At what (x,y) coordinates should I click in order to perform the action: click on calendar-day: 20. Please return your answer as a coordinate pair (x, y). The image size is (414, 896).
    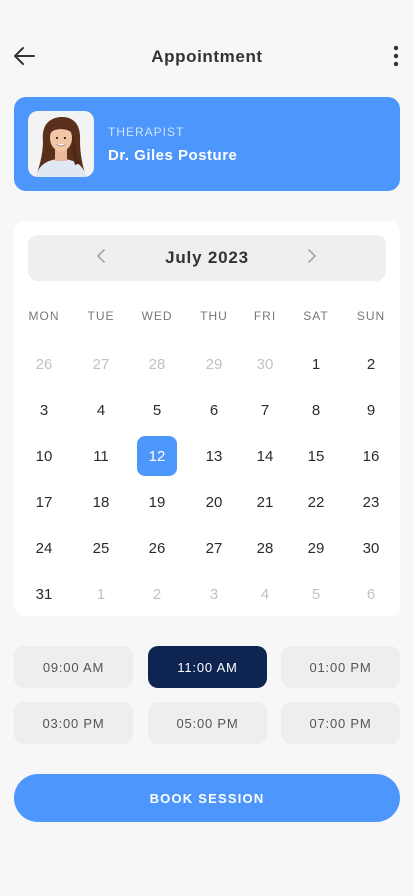
    Looking at the image, I should click on (214, 502).